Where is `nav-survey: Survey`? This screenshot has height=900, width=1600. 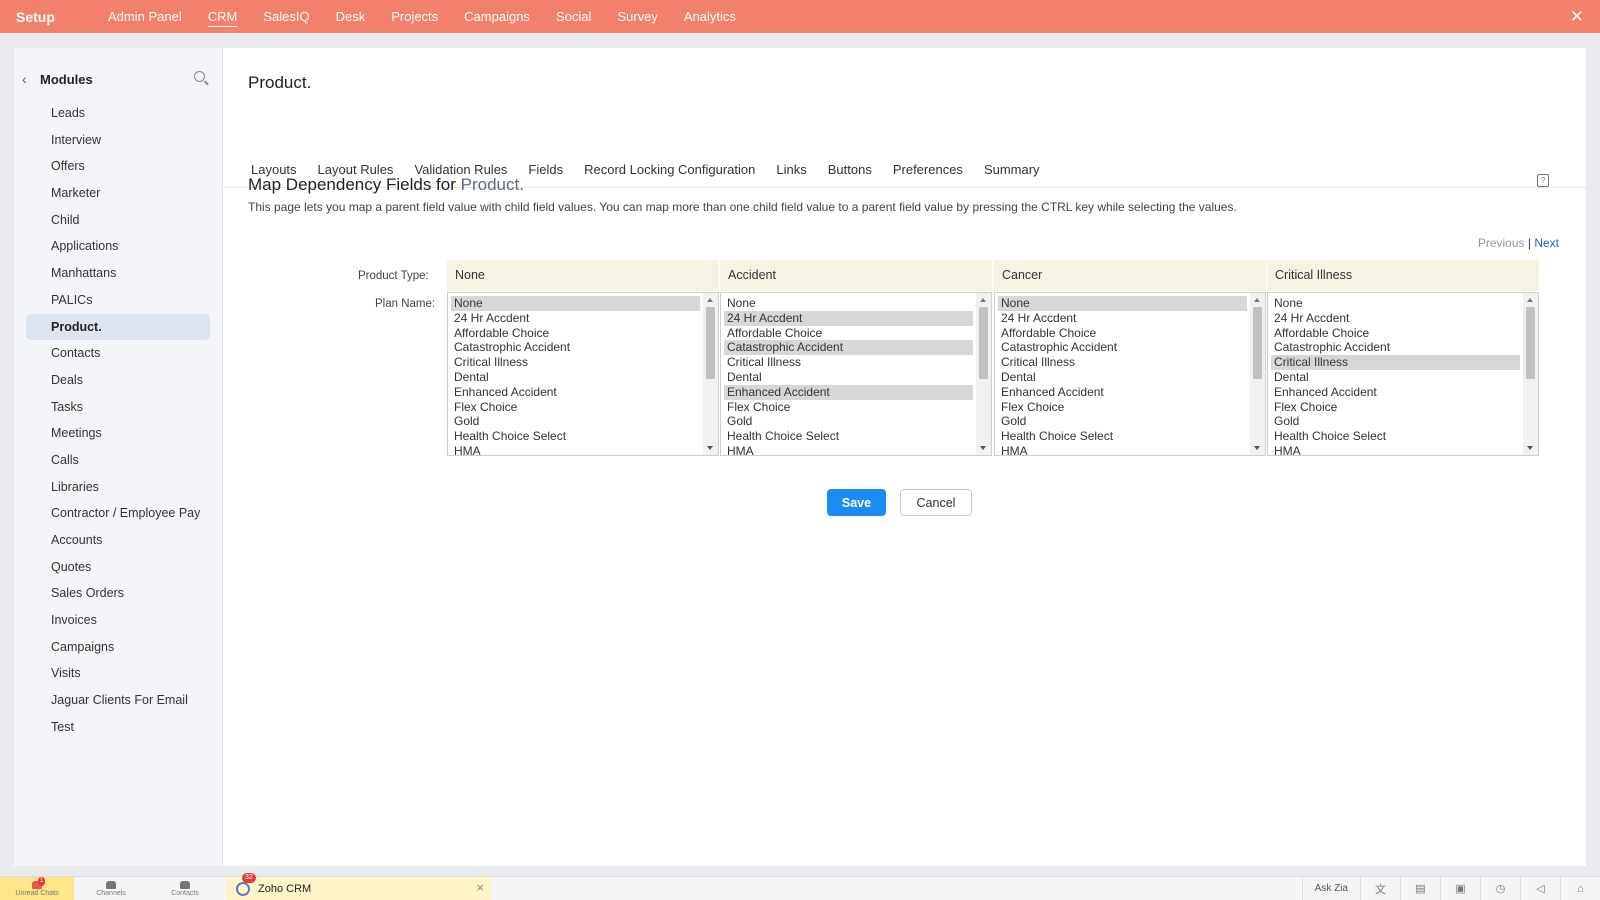
nav-survey: Survey is located at coordinates (637, 16).